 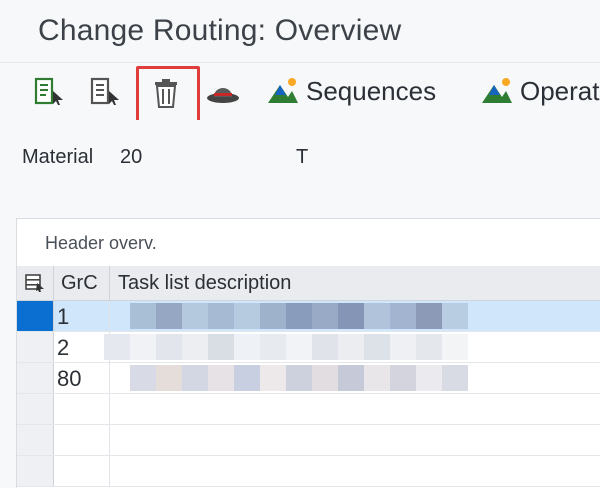 What do you see at coordinates (79, 283) in the screenshot?
I see `column-header-grc: GrC` at bounding box center [79, 283].